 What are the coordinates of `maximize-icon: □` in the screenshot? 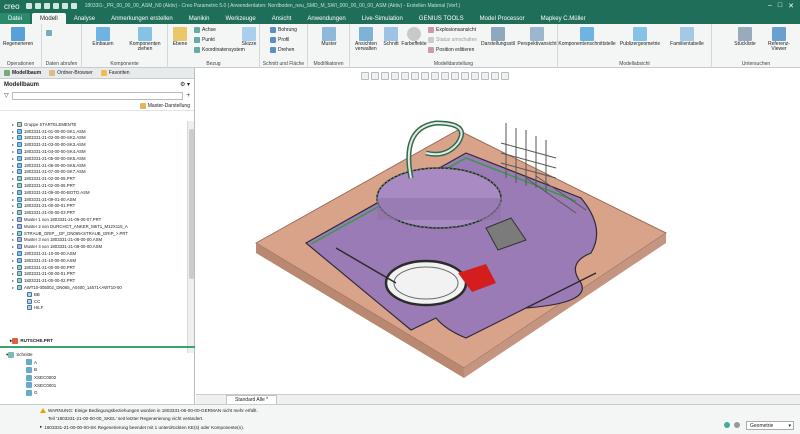 It's located at (780, 6).